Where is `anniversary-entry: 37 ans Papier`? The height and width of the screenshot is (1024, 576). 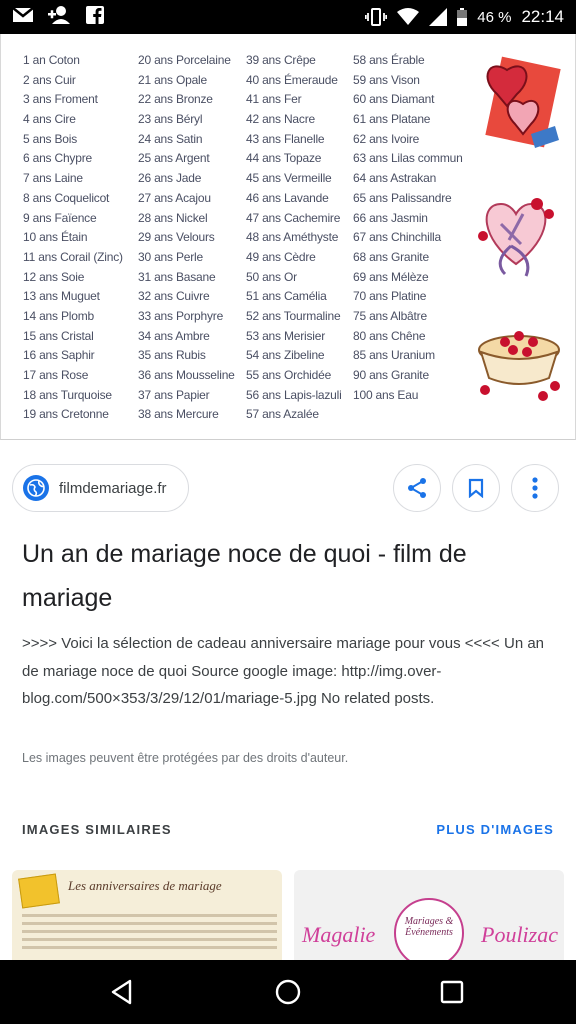 anniversary-entry: 37 ans Papier is located at coordinates (174, 394).